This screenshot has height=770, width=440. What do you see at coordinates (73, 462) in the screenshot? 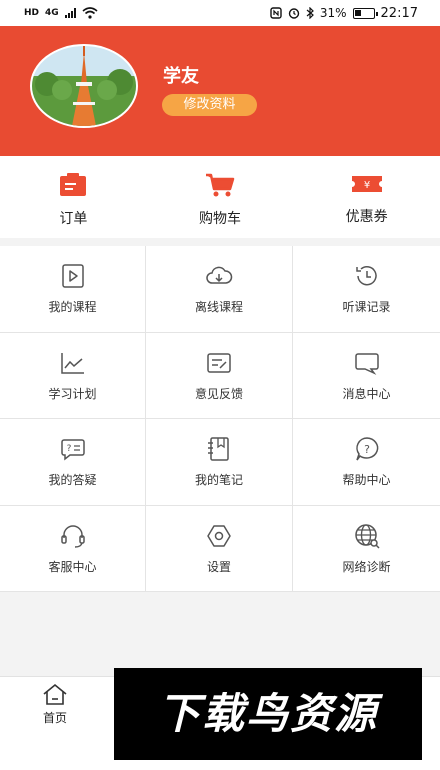
I see `grid-item-my-qa: ? 我的答疑` at bounding box center [73, 462].